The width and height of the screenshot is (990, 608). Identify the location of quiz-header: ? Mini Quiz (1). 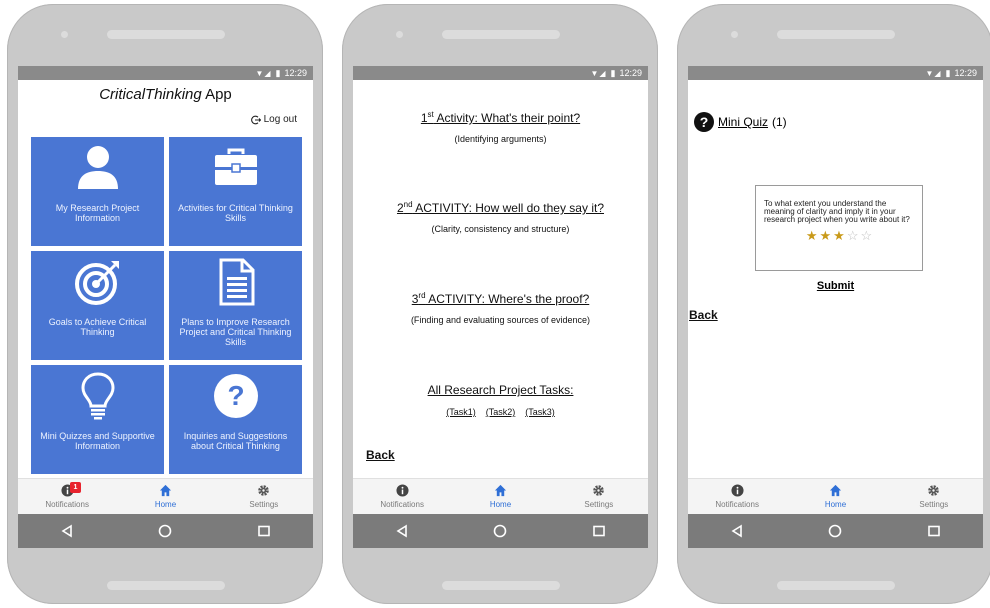
(740, 122).